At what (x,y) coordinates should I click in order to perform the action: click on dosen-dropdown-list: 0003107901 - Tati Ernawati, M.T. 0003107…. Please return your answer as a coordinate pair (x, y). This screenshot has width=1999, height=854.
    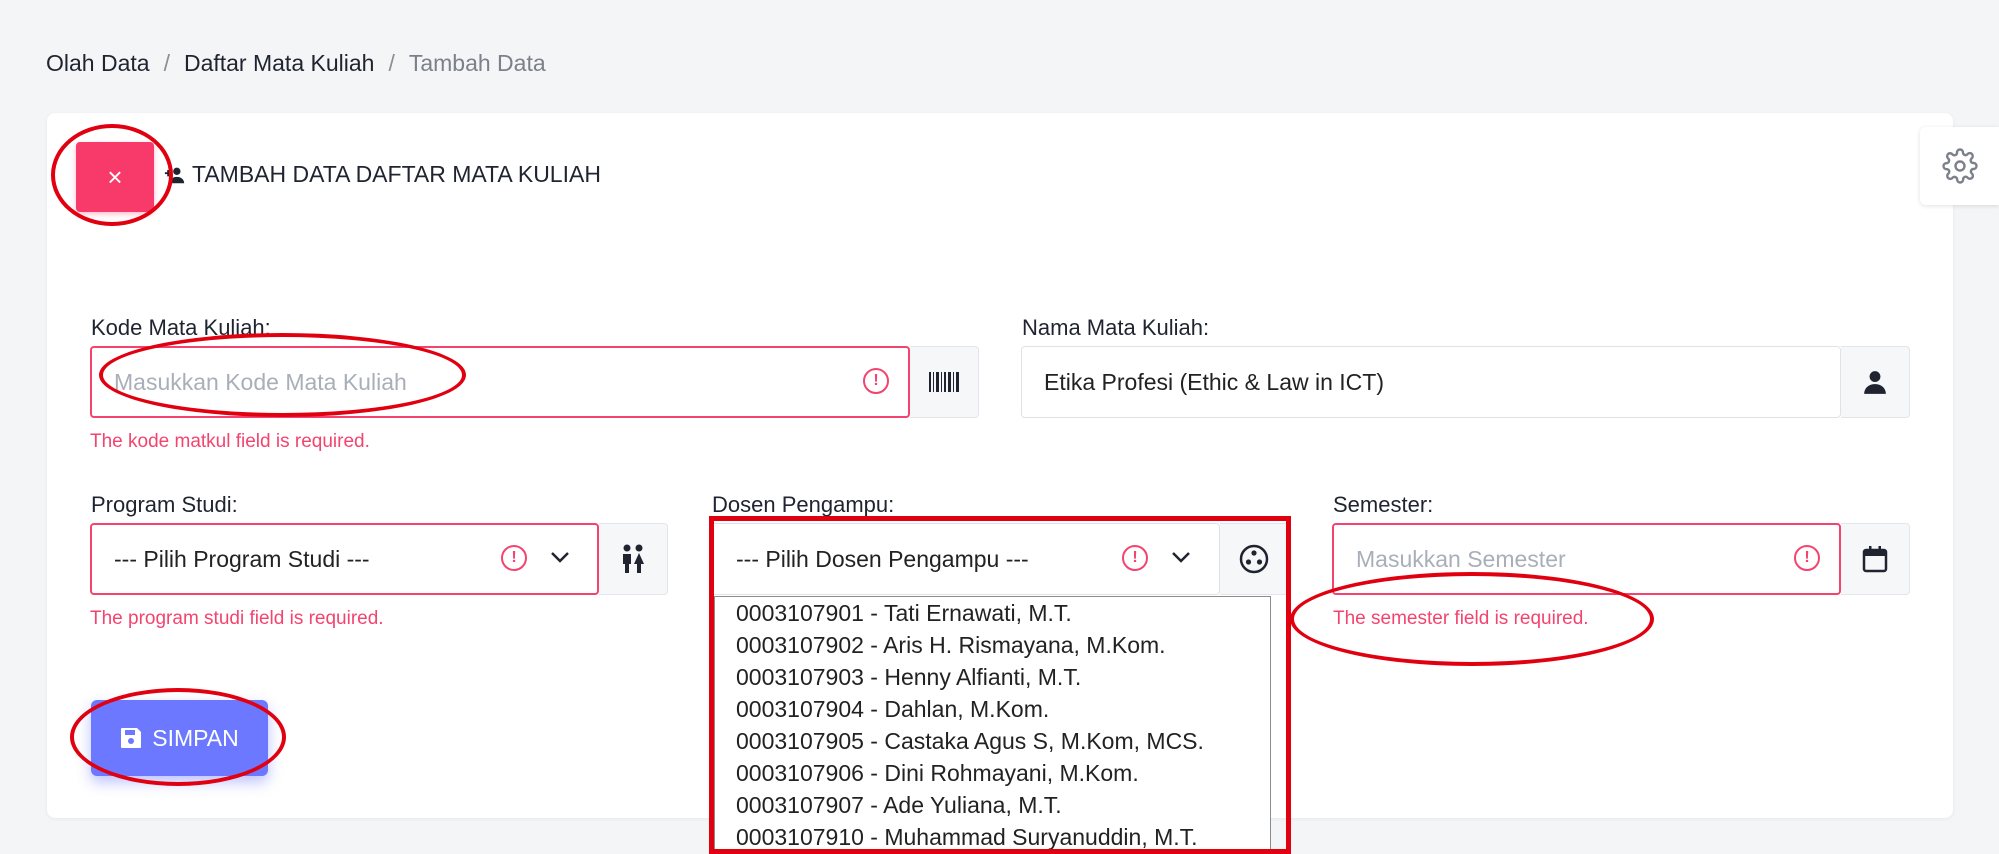
    Looking at the image, I should click on (992, 725).